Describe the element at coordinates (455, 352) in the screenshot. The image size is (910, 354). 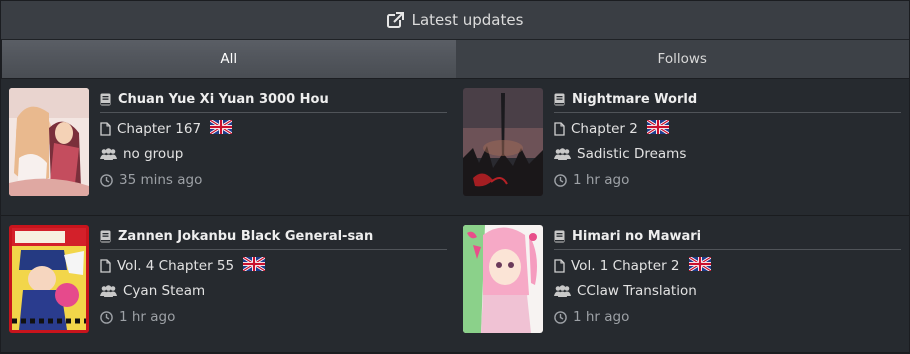
I see `row-divider` at that location.